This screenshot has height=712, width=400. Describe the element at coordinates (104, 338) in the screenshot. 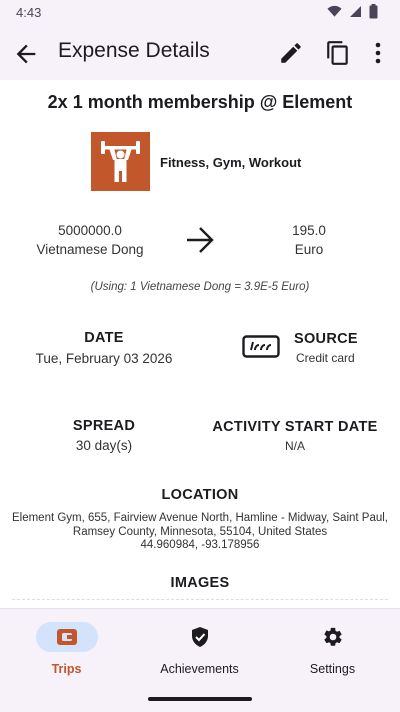

I see `date-label: DATE` at that location.